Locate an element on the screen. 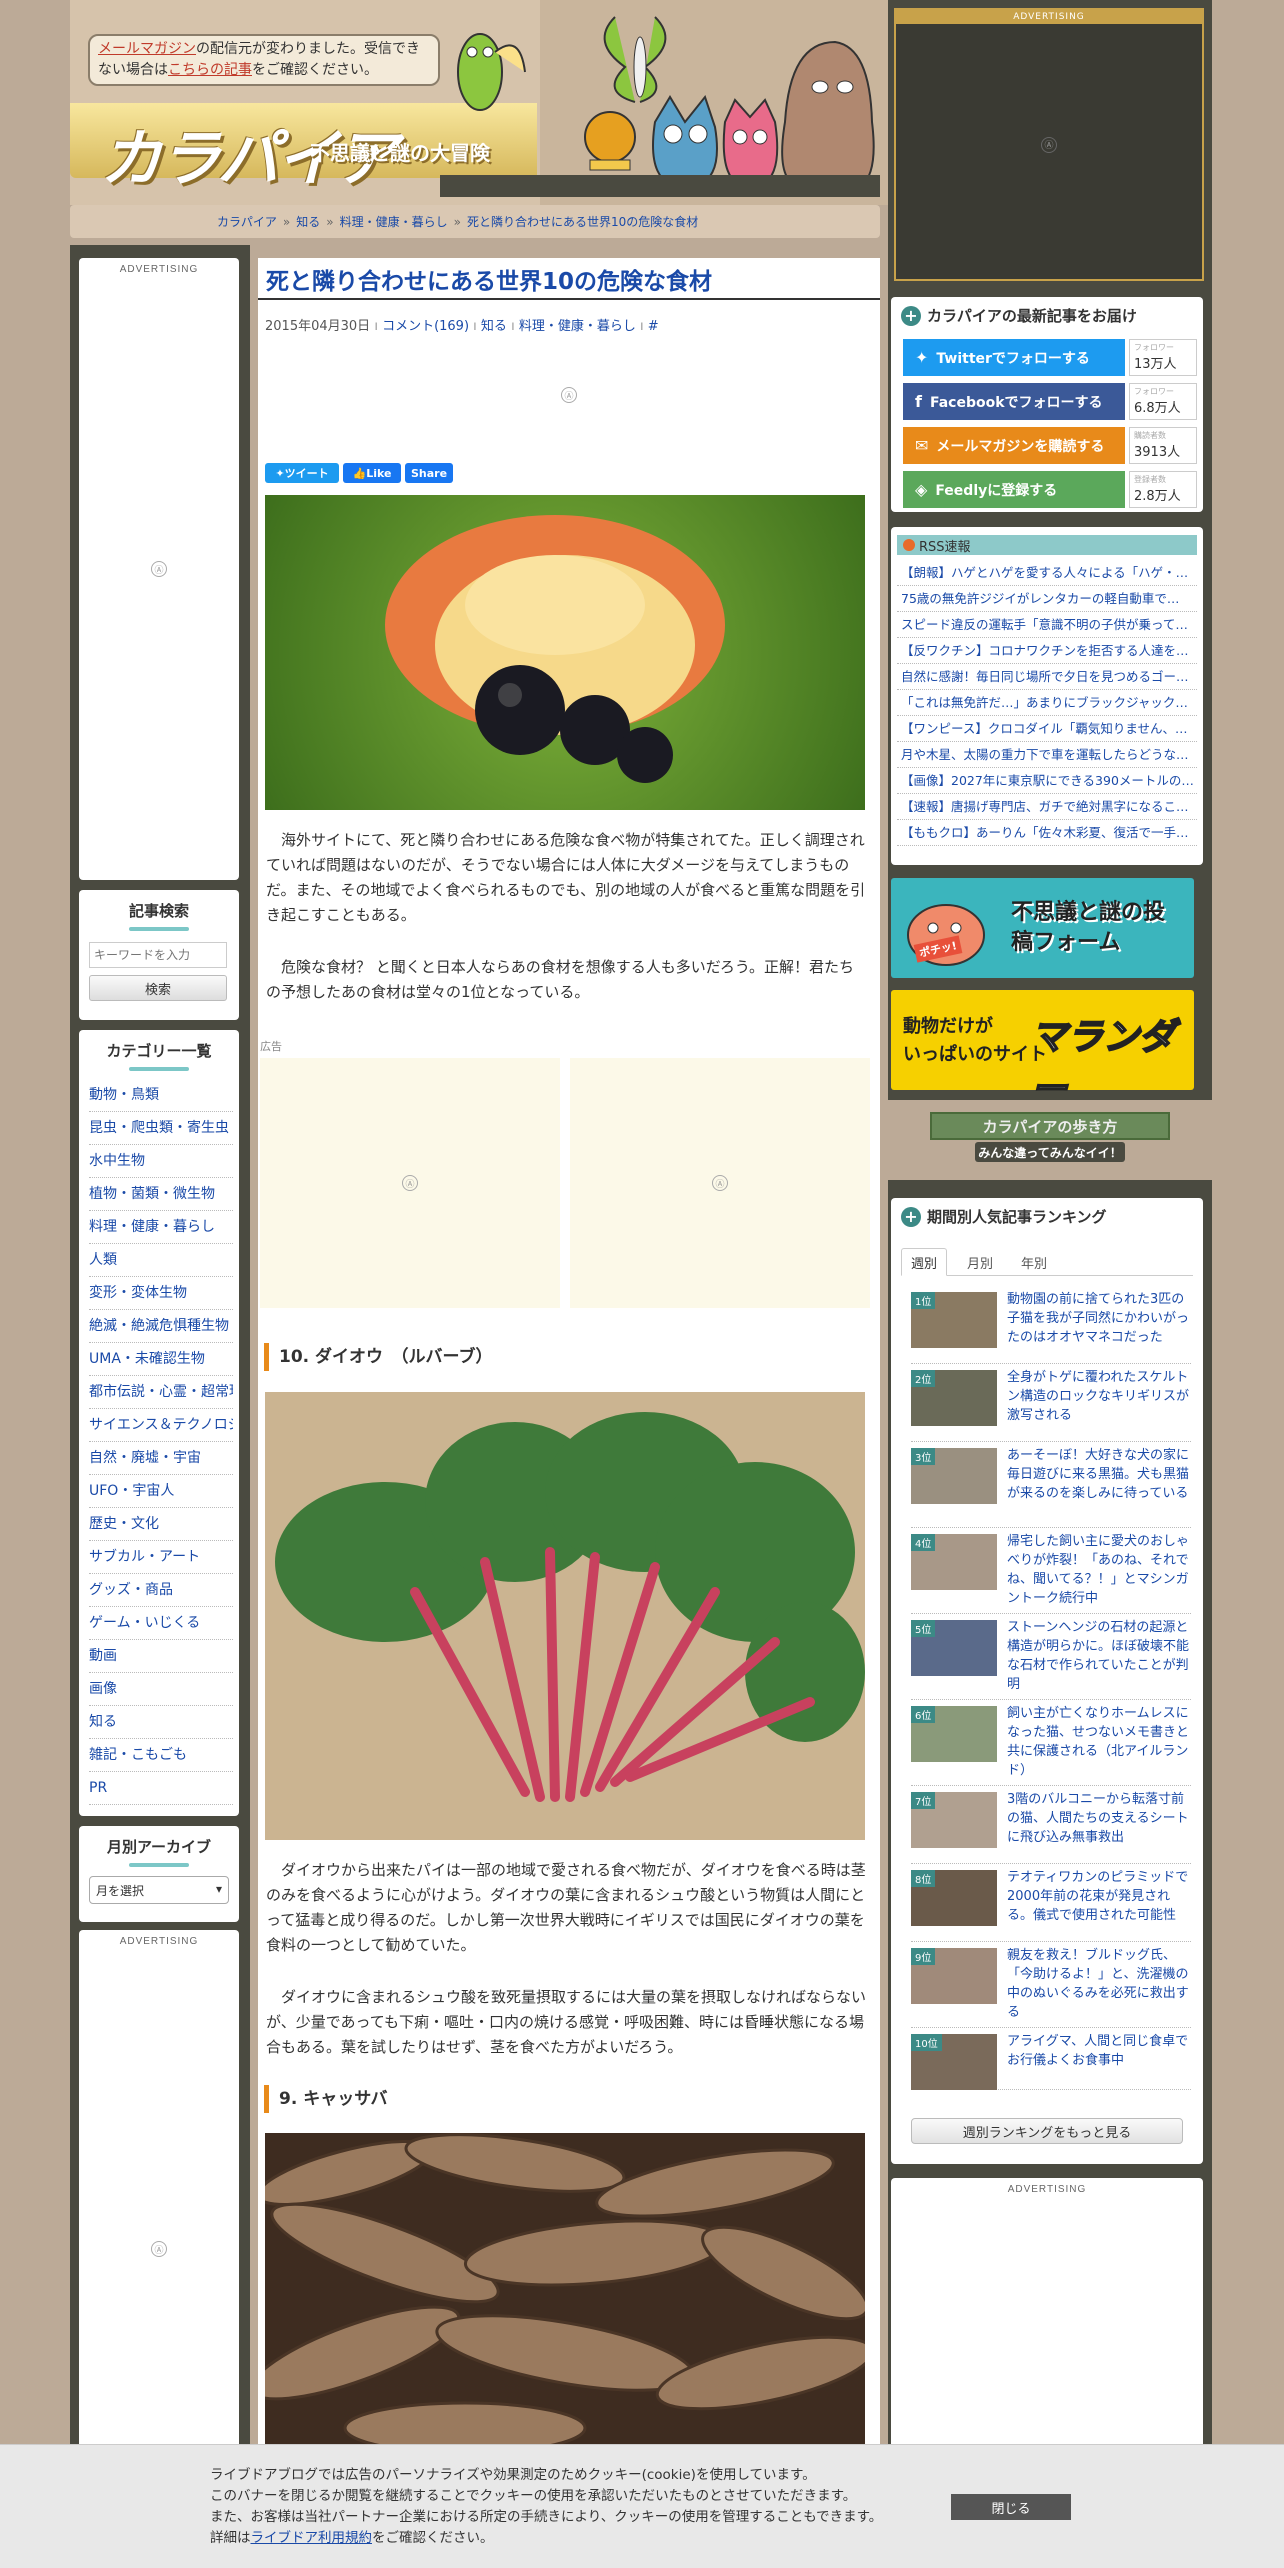 Image resolution: width=1284 pixels, height=2568 pixels. category-item: 知る is located at coordinates (161, 1722).